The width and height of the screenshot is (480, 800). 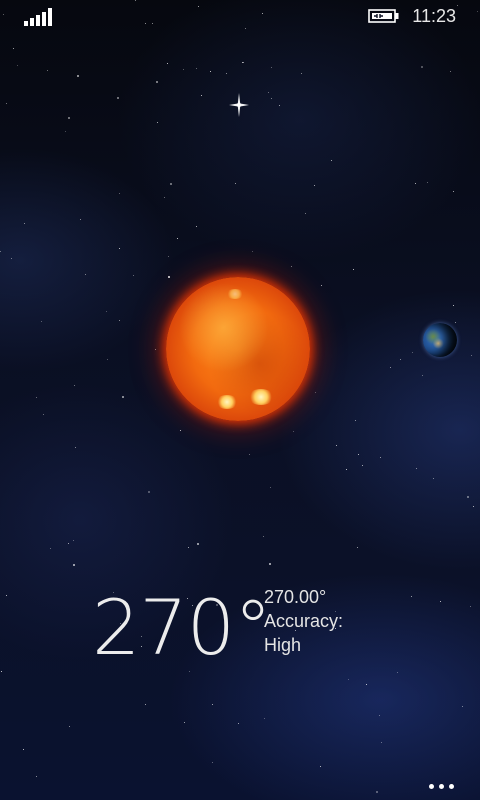 I want to click on sparkle-star-icon, so click(x=239, y=105).